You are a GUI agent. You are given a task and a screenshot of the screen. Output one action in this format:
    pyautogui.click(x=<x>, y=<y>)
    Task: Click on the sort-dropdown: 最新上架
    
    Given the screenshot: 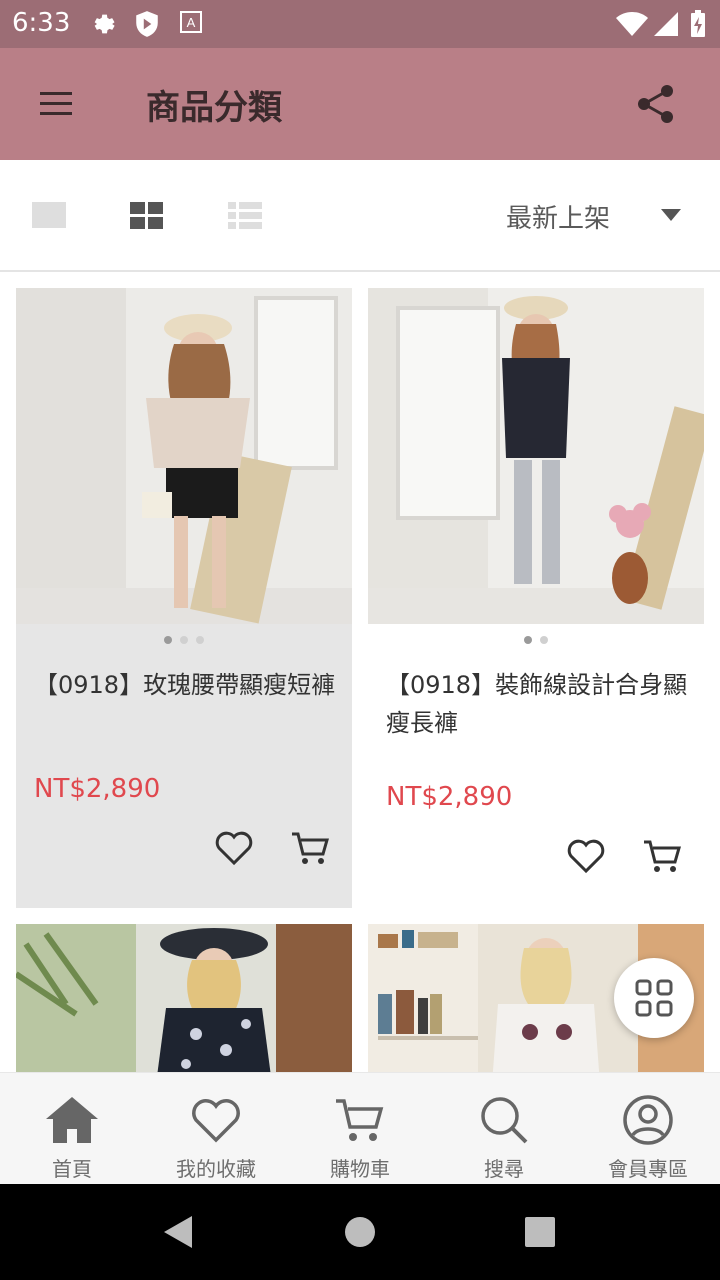 What is the action you would take?
    pyautogui.click(x=558, y=216)
    